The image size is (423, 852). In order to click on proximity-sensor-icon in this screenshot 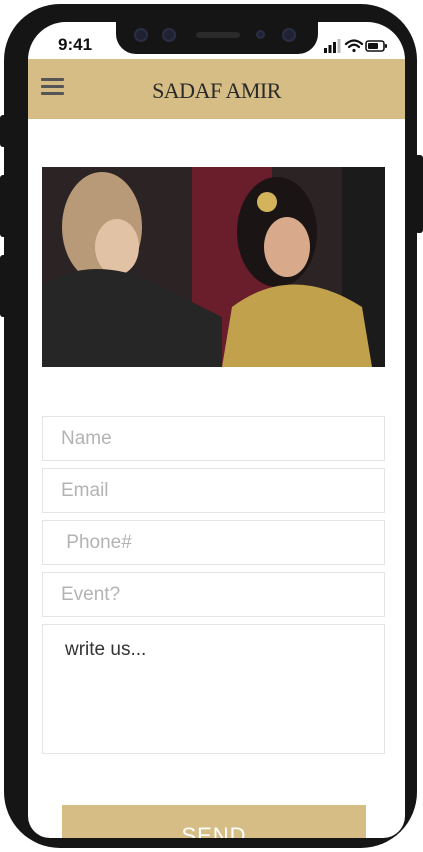, I will do `click(260, 34)`.